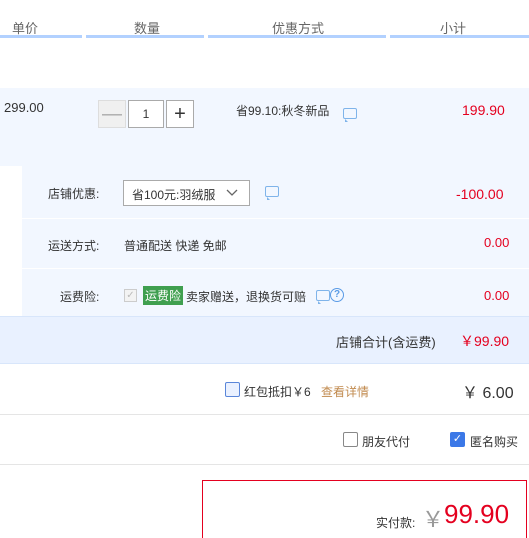 The width and height of the screenshot is (529, 538). I want to click on shop-discount-select: 省100元:羽绒服, so click(186, 193).